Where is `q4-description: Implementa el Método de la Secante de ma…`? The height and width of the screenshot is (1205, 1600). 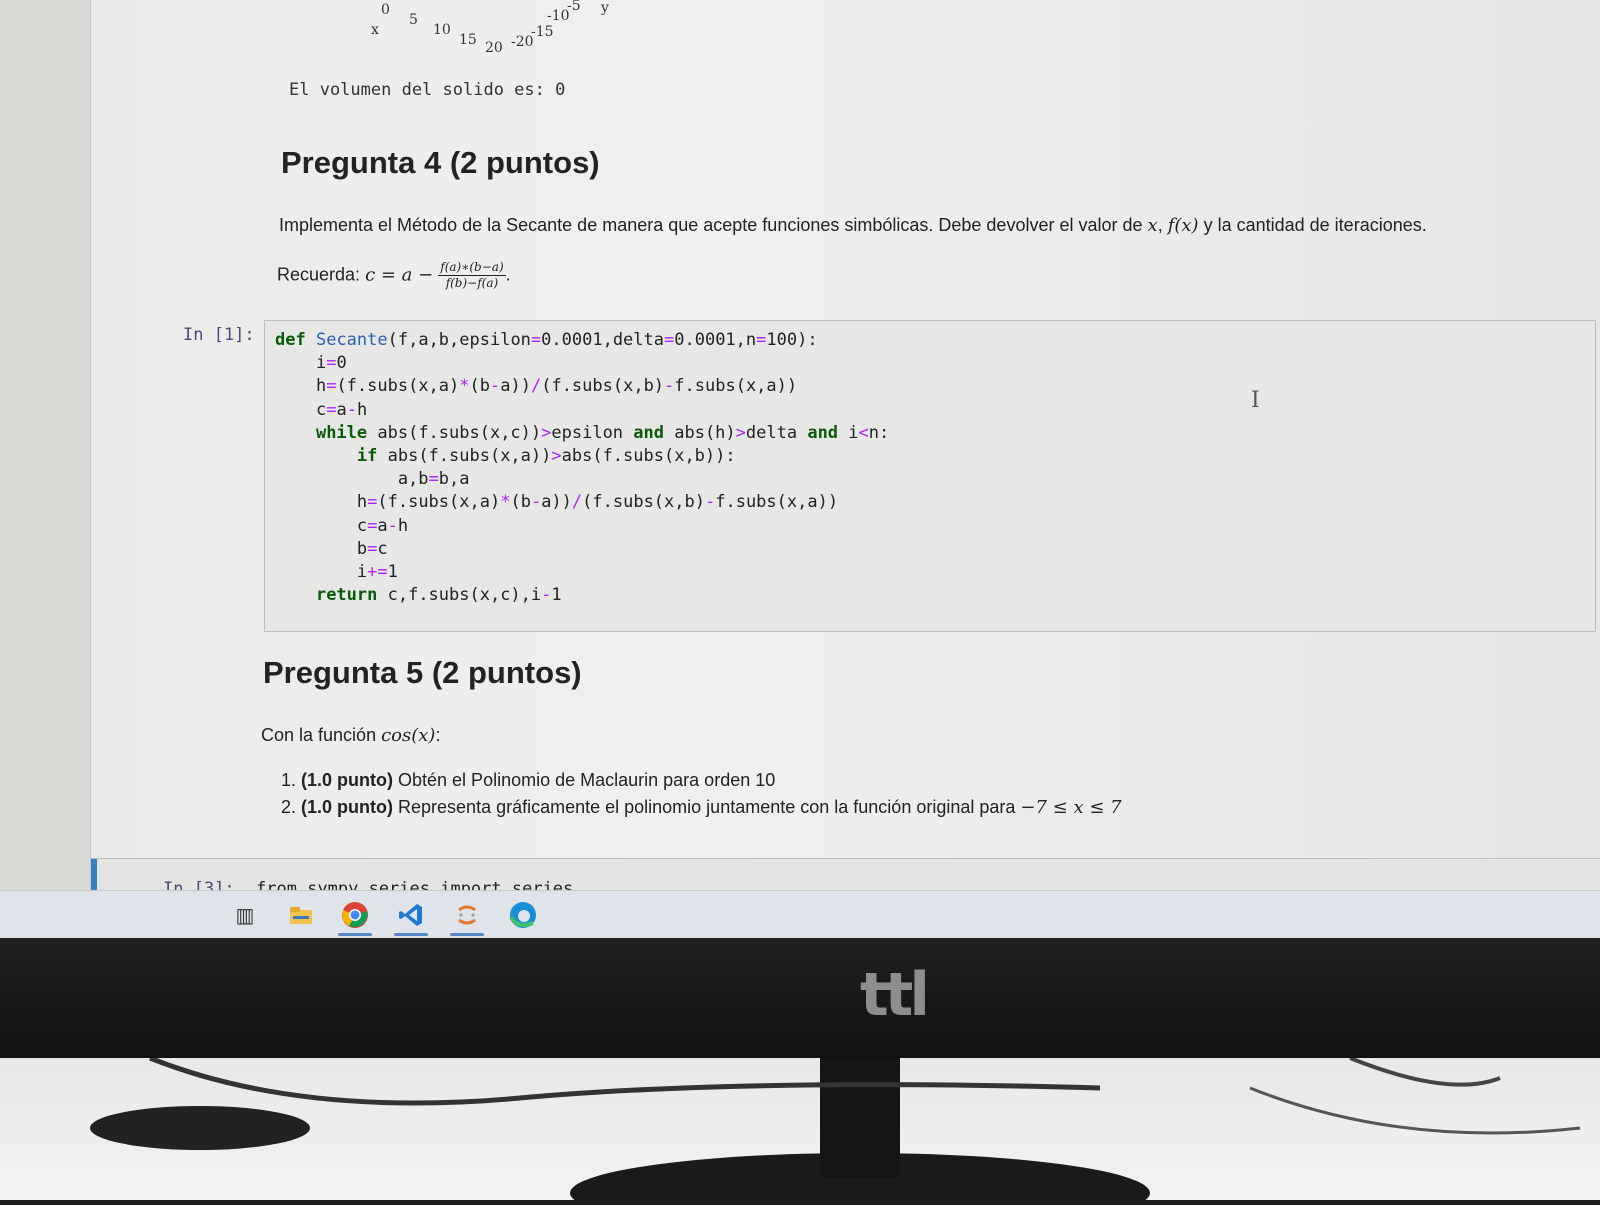
q4-description: Implementa el Método de la Secante de ma… is located at coordinates (894, 225).